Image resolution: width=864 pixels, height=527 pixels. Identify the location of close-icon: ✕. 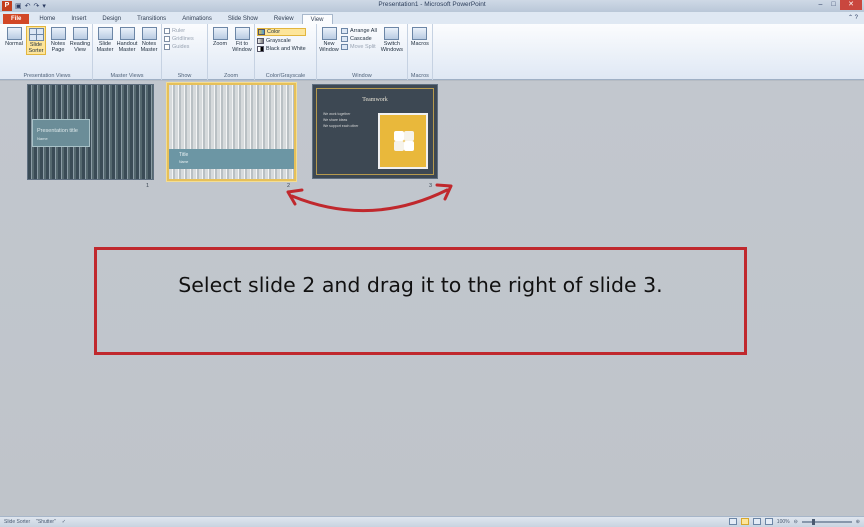
(851, 5).